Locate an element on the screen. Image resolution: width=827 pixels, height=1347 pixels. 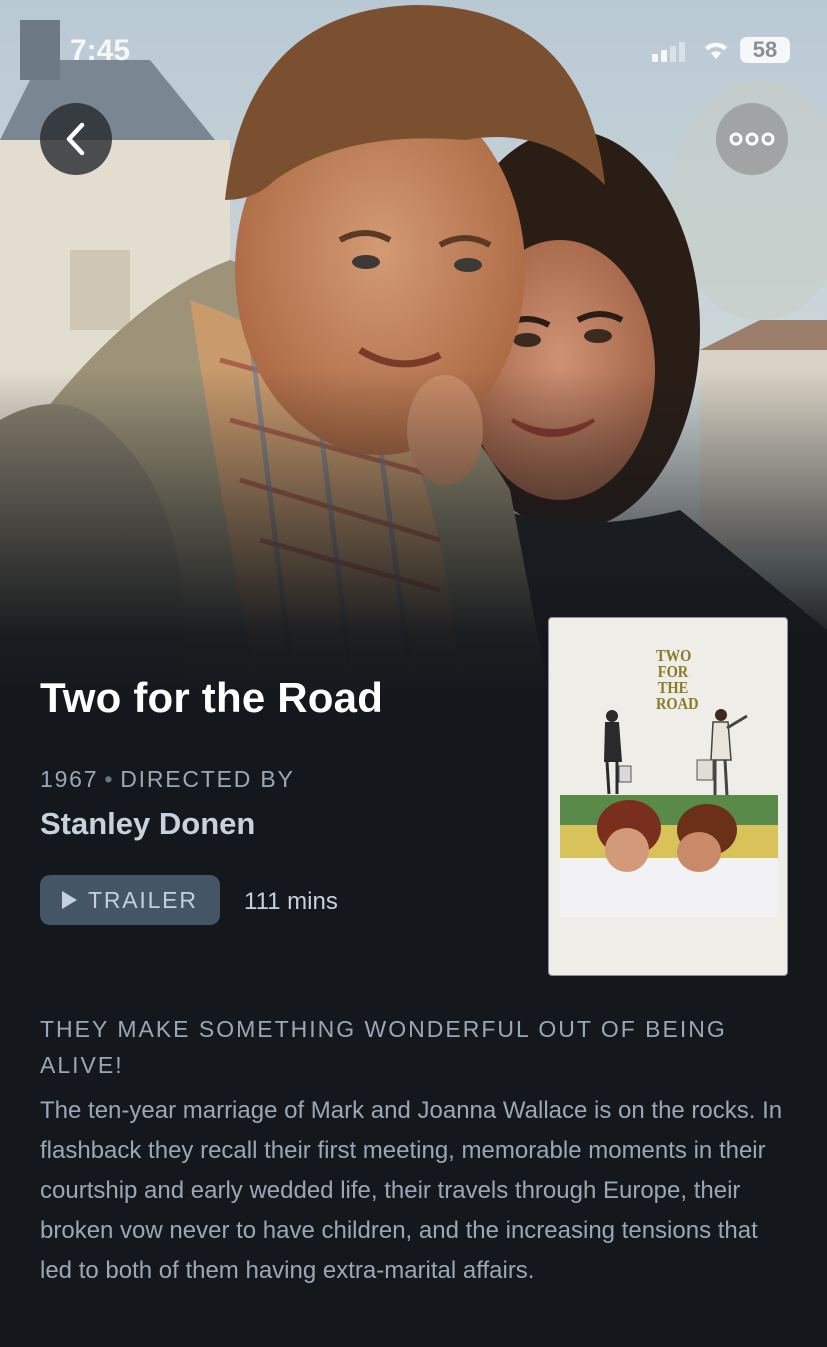
film-poster: TWO FOR THE ROAD is located at coordinates (668, 796).